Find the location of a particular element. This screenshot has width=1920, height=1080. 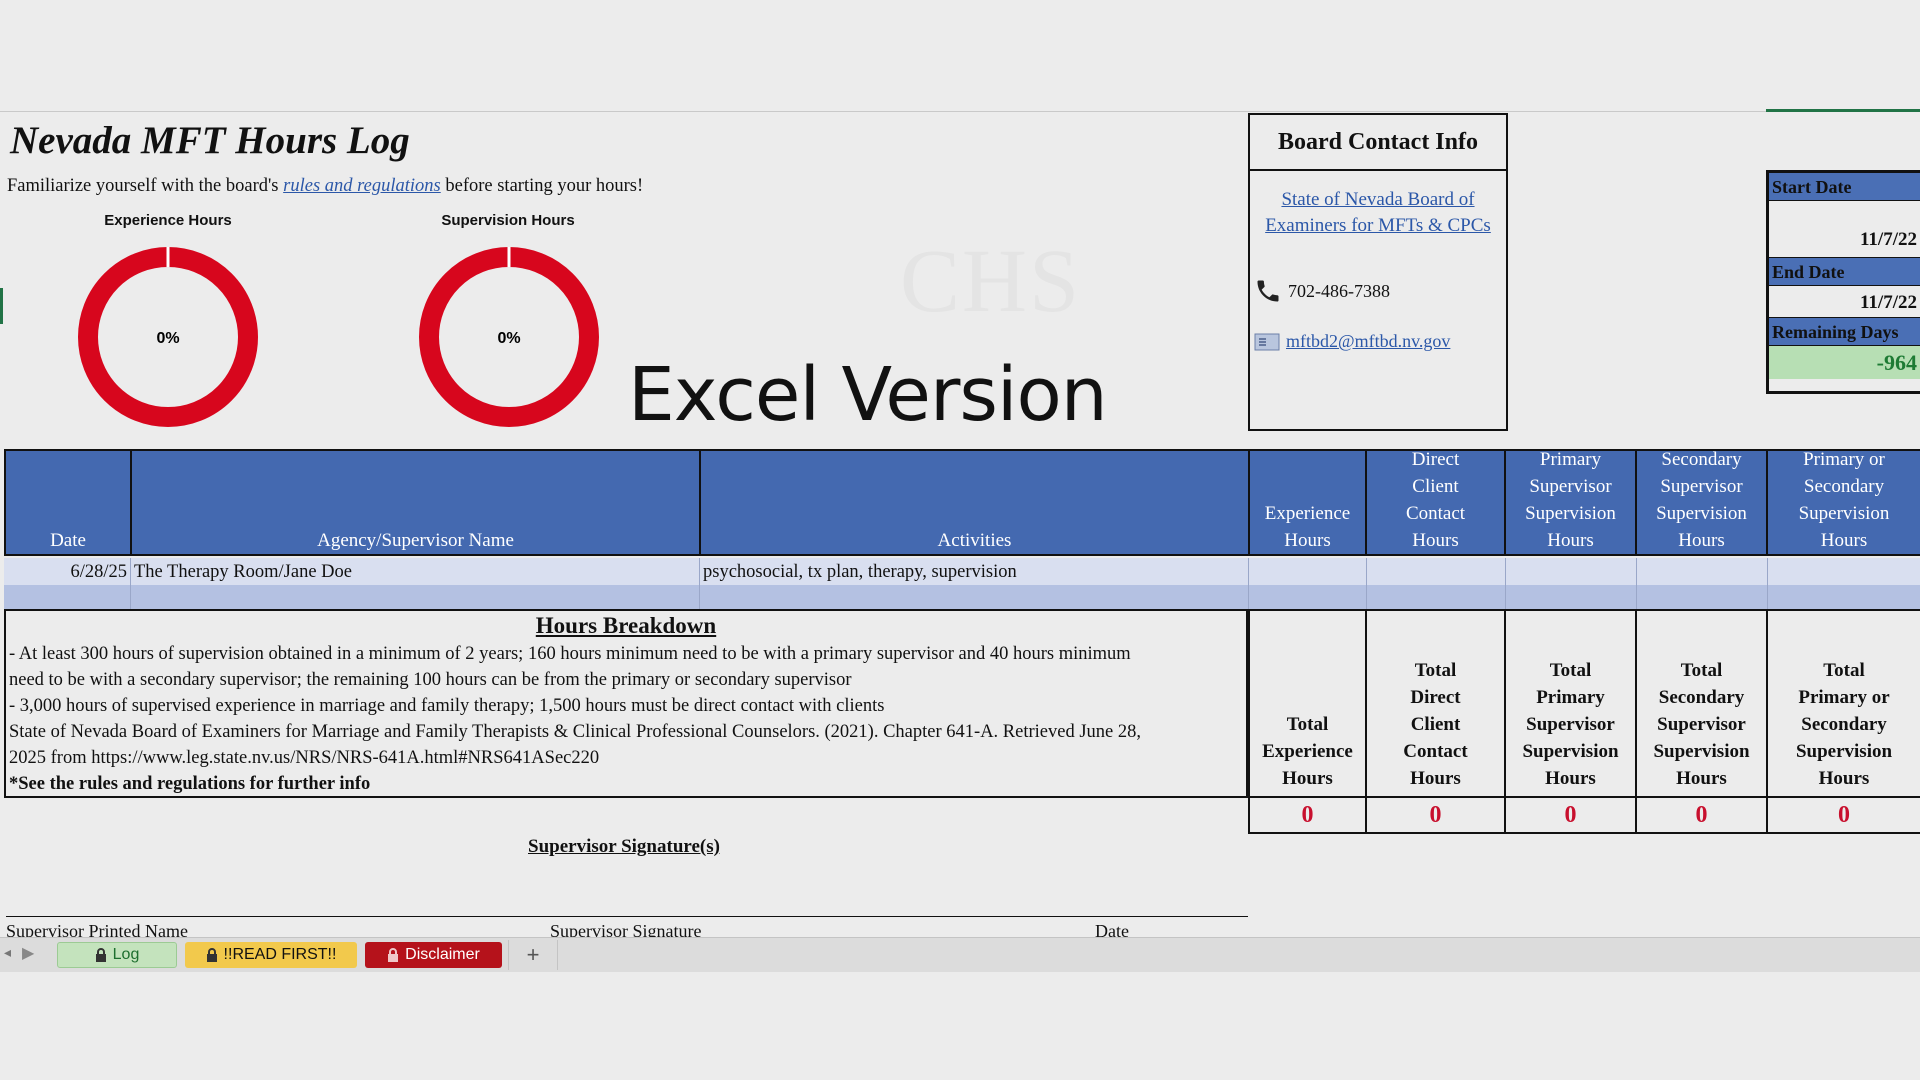

col-header-either: Primary or Secondary Supervision Hours is located at coordinates (1843, 502).